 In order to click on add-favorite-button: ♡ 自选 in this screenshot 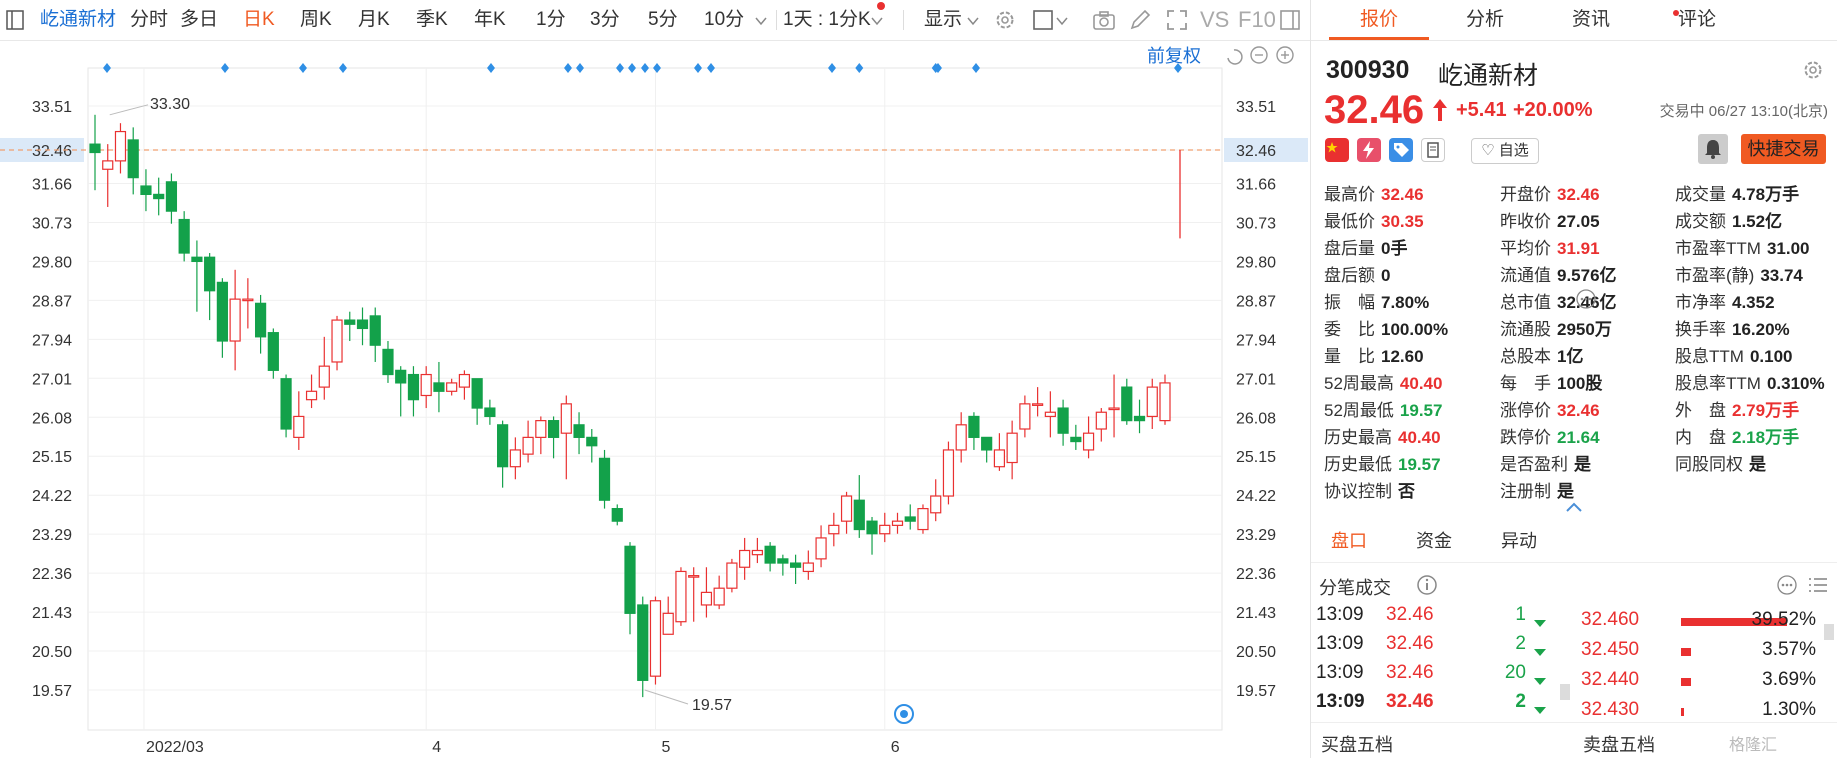, I will do `click(1505, 151)`.